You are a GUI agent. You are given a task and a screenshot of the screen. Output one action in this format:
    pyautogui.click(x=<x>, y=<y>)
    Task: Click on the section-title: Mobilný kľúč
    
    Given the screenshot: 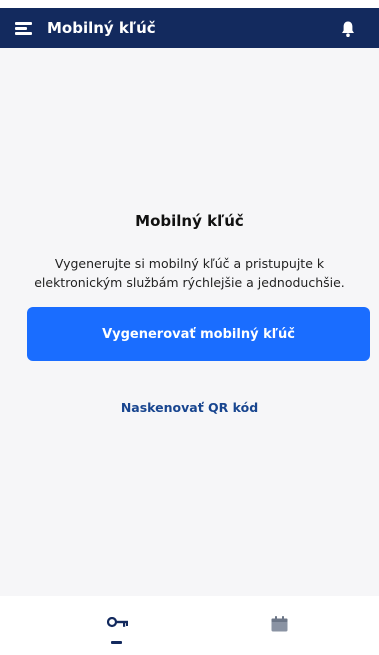 What is the action you would take?
    pyautogui.click(x=189, y=221)
    